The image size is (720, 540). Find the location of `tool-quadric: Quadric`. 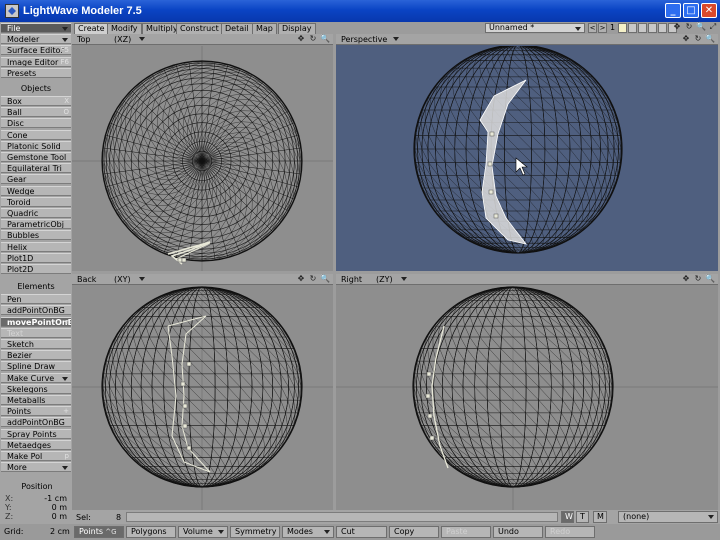

tool-quadric: Quadric is located at coordinates (36, 213).